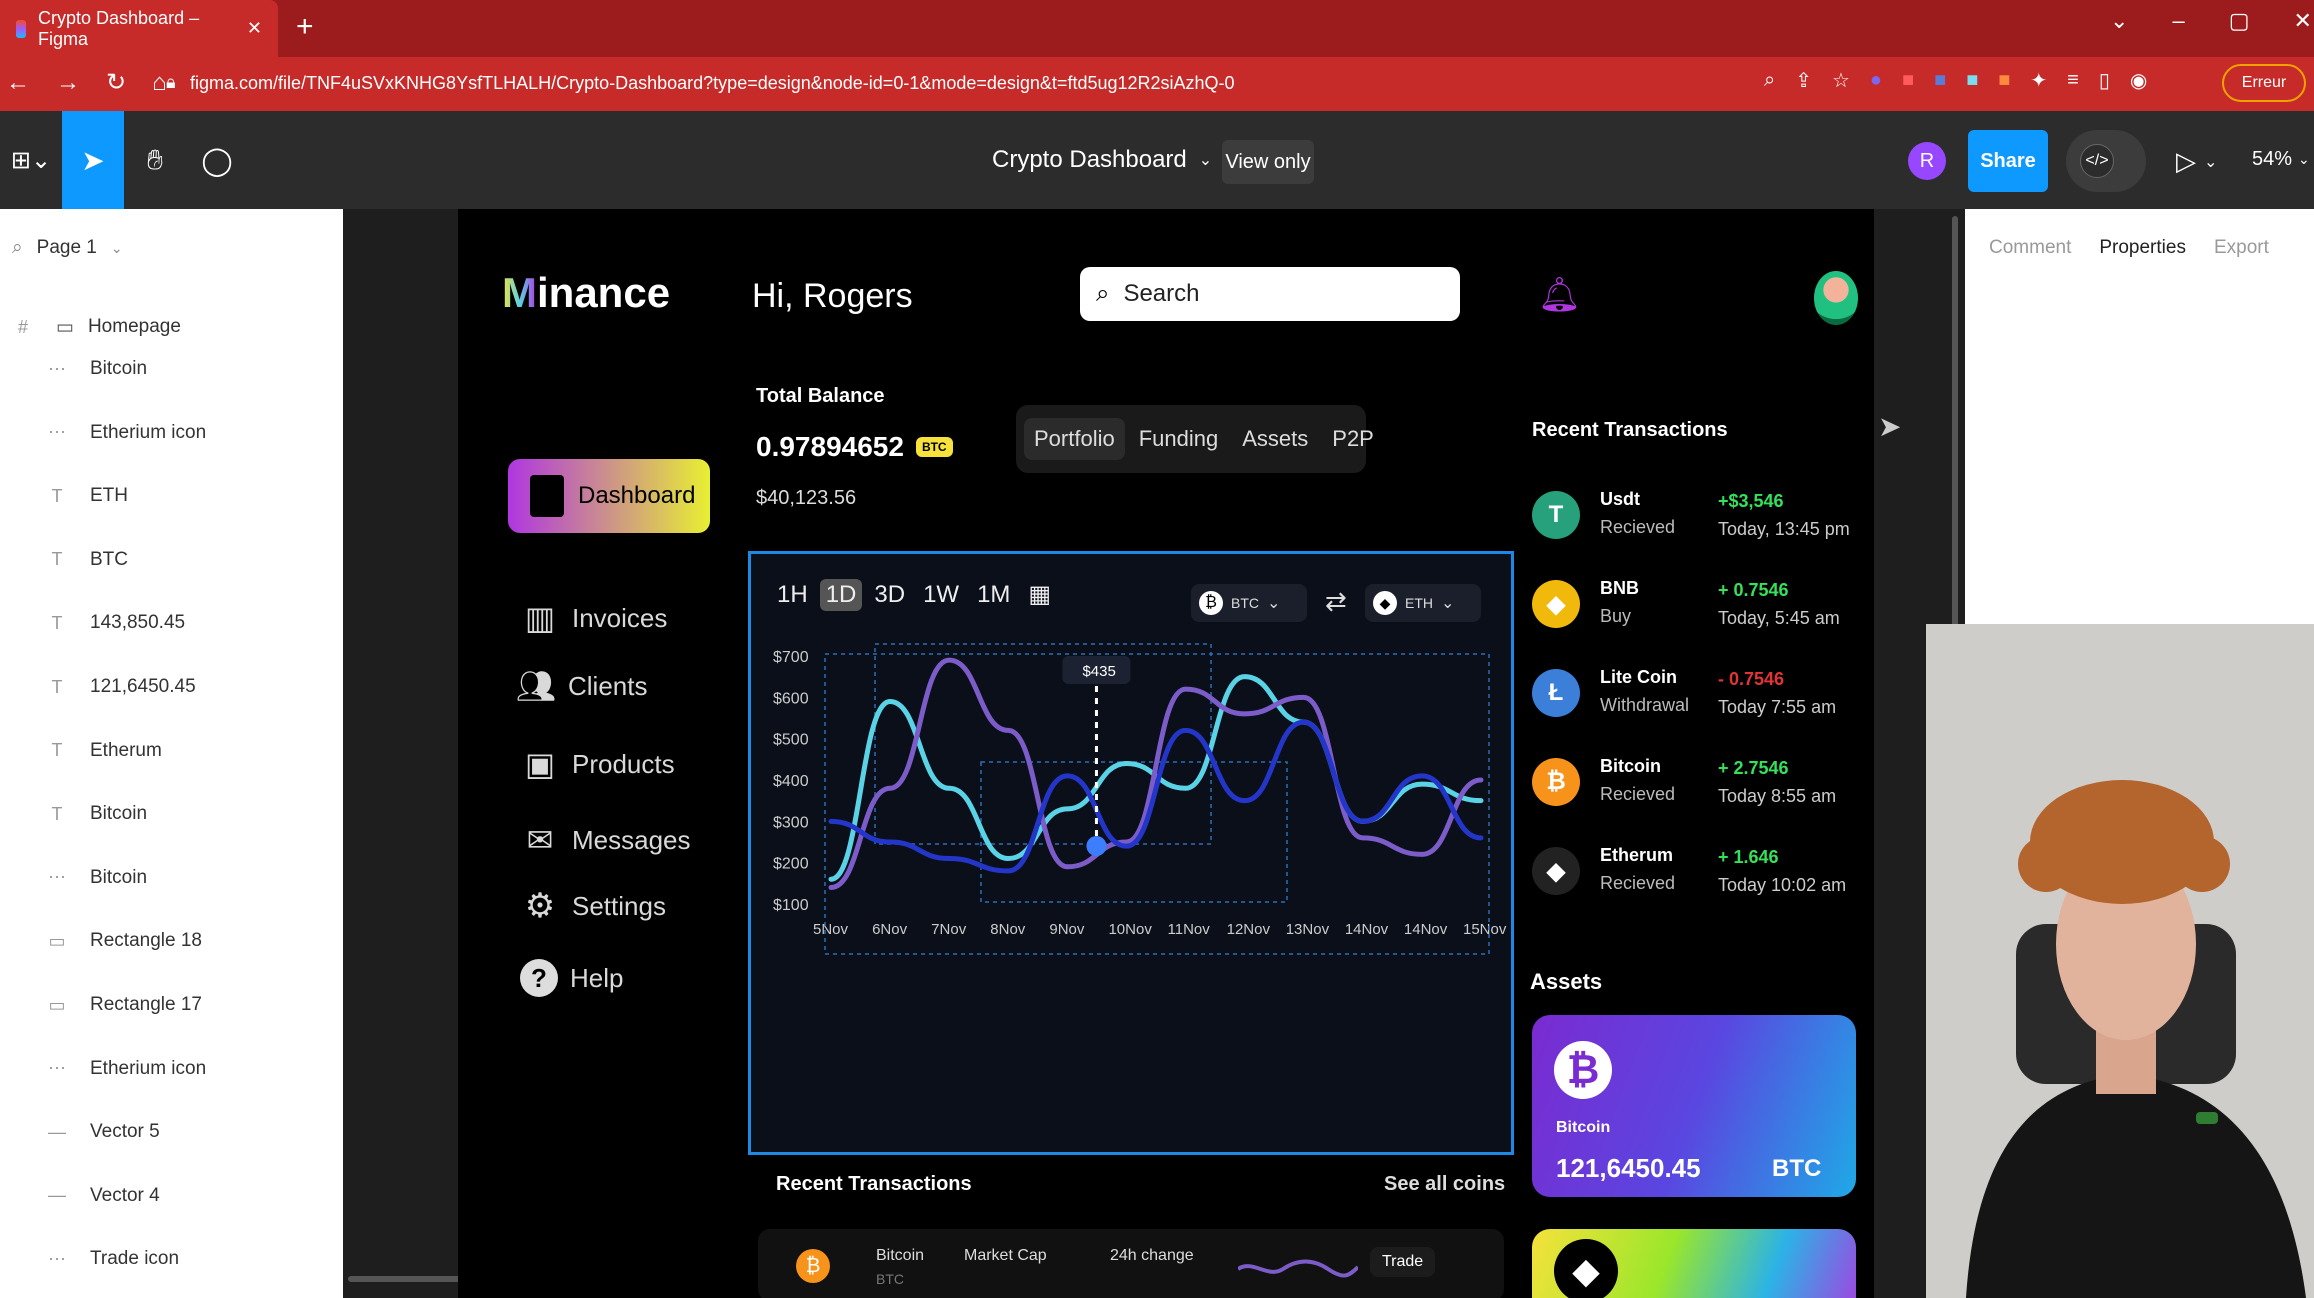  I want to click on asset-card-bitcoin: ₿ Bitcoin 121,6450.45 BTC, so click(1694, 1106).